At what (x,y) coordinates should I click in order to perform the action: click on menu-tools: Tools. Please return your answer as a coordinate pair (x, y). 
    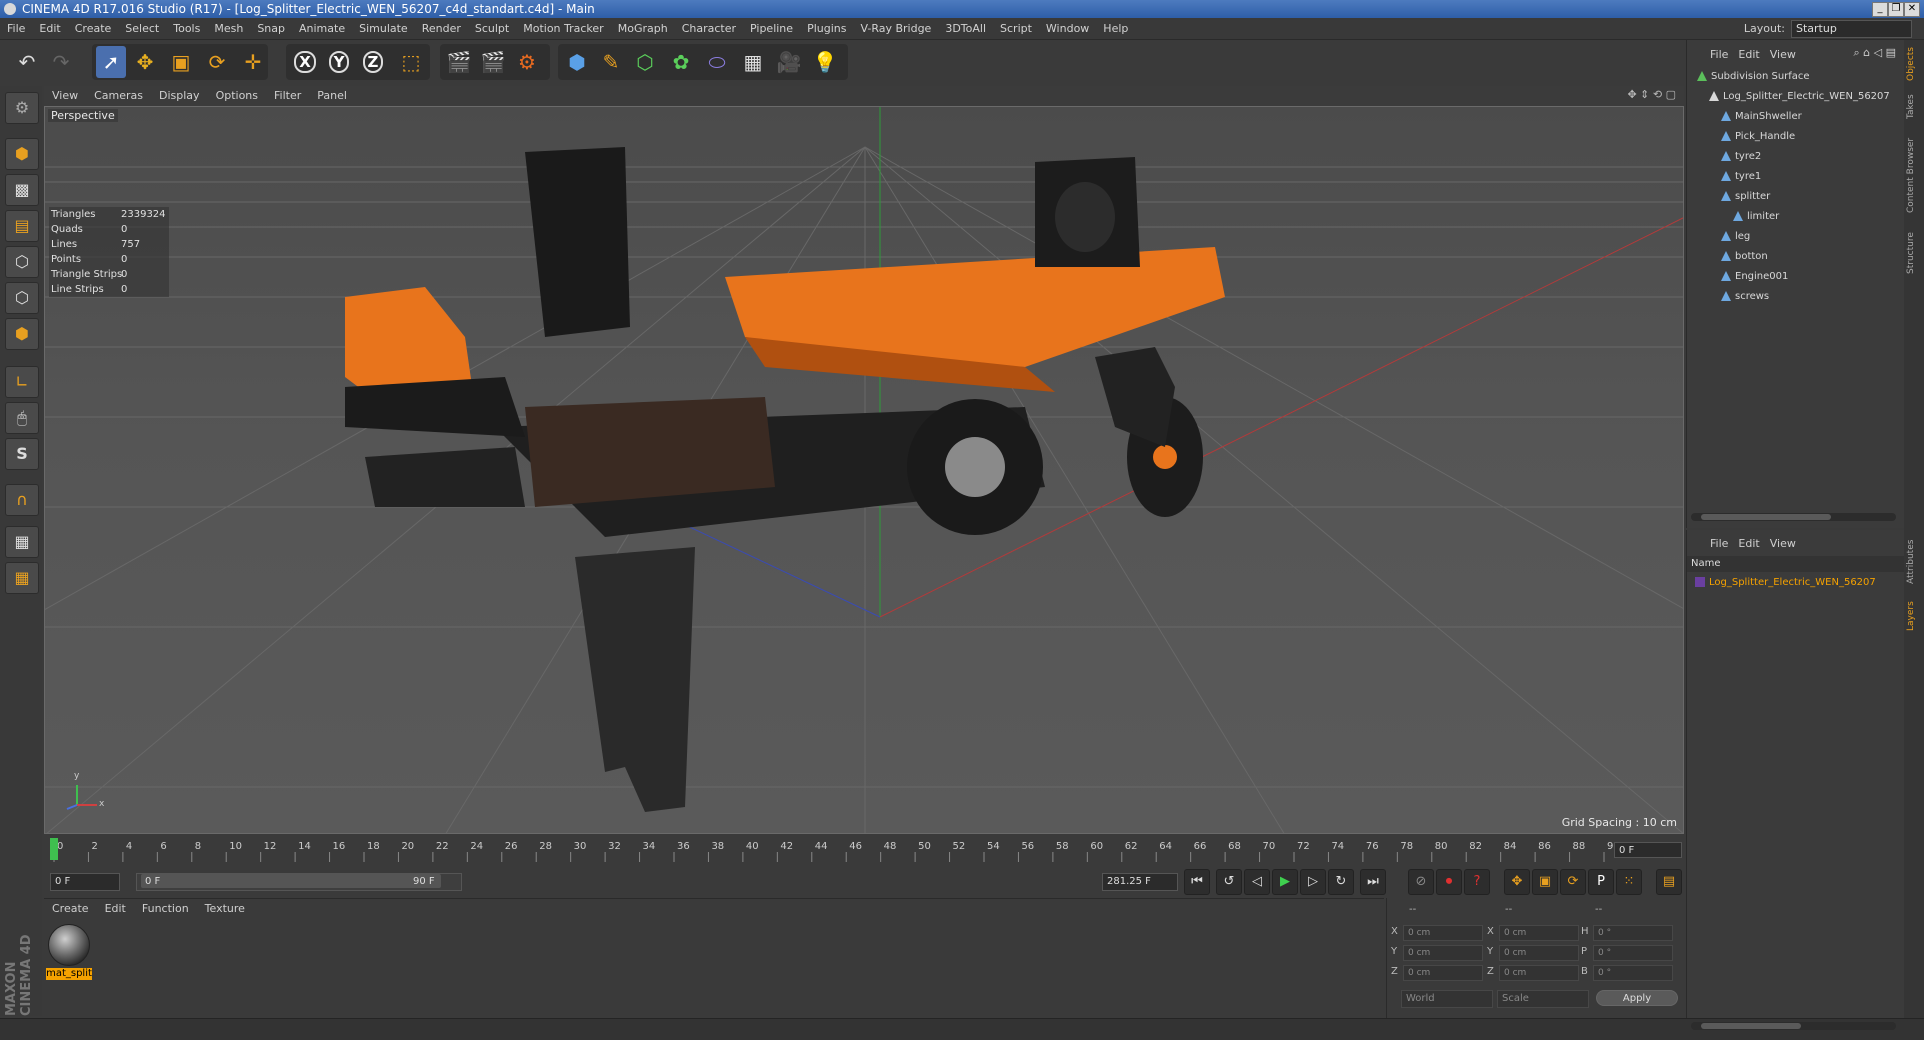
    Looking at the image, I should click on (186, 29).